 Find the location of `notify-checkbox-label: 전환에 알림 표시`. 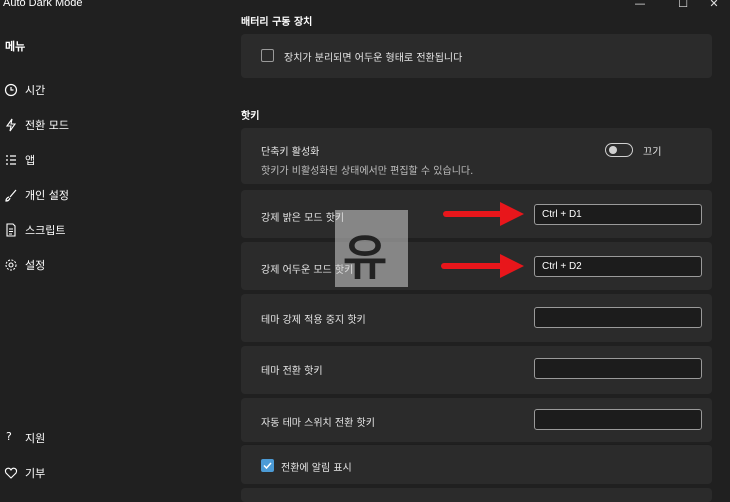

notify-checkbox-label: 전환에 알림 표시 is located at coordinates (316, 468).